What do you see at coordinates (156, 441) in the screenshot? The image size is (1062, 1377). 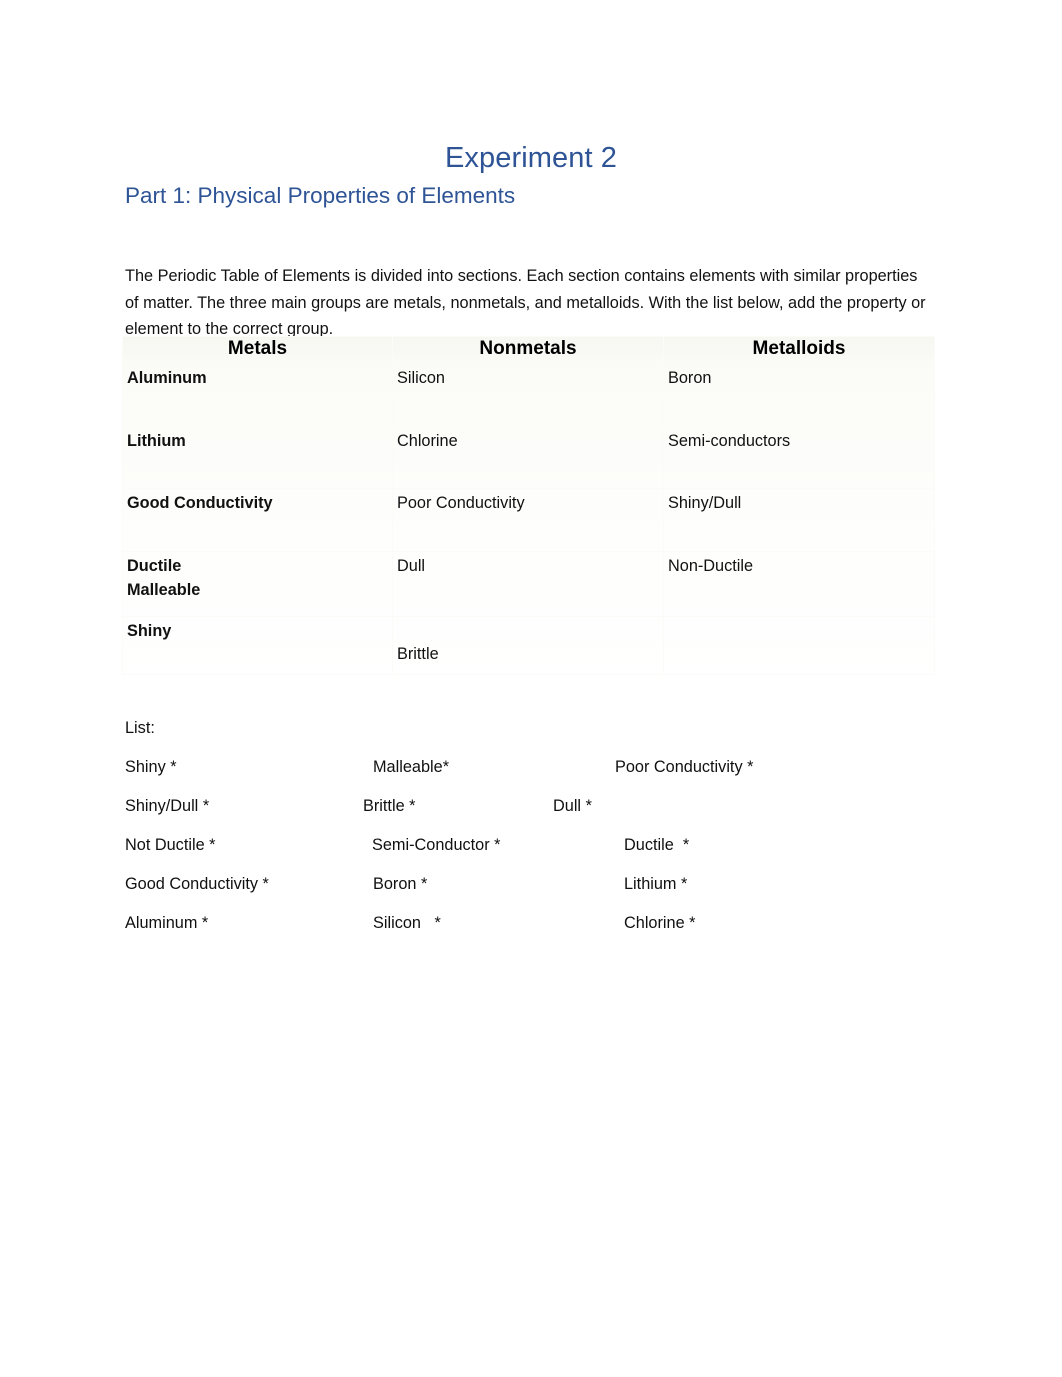 I see `cell-text: Lithium` at bounding box center [156, 441].